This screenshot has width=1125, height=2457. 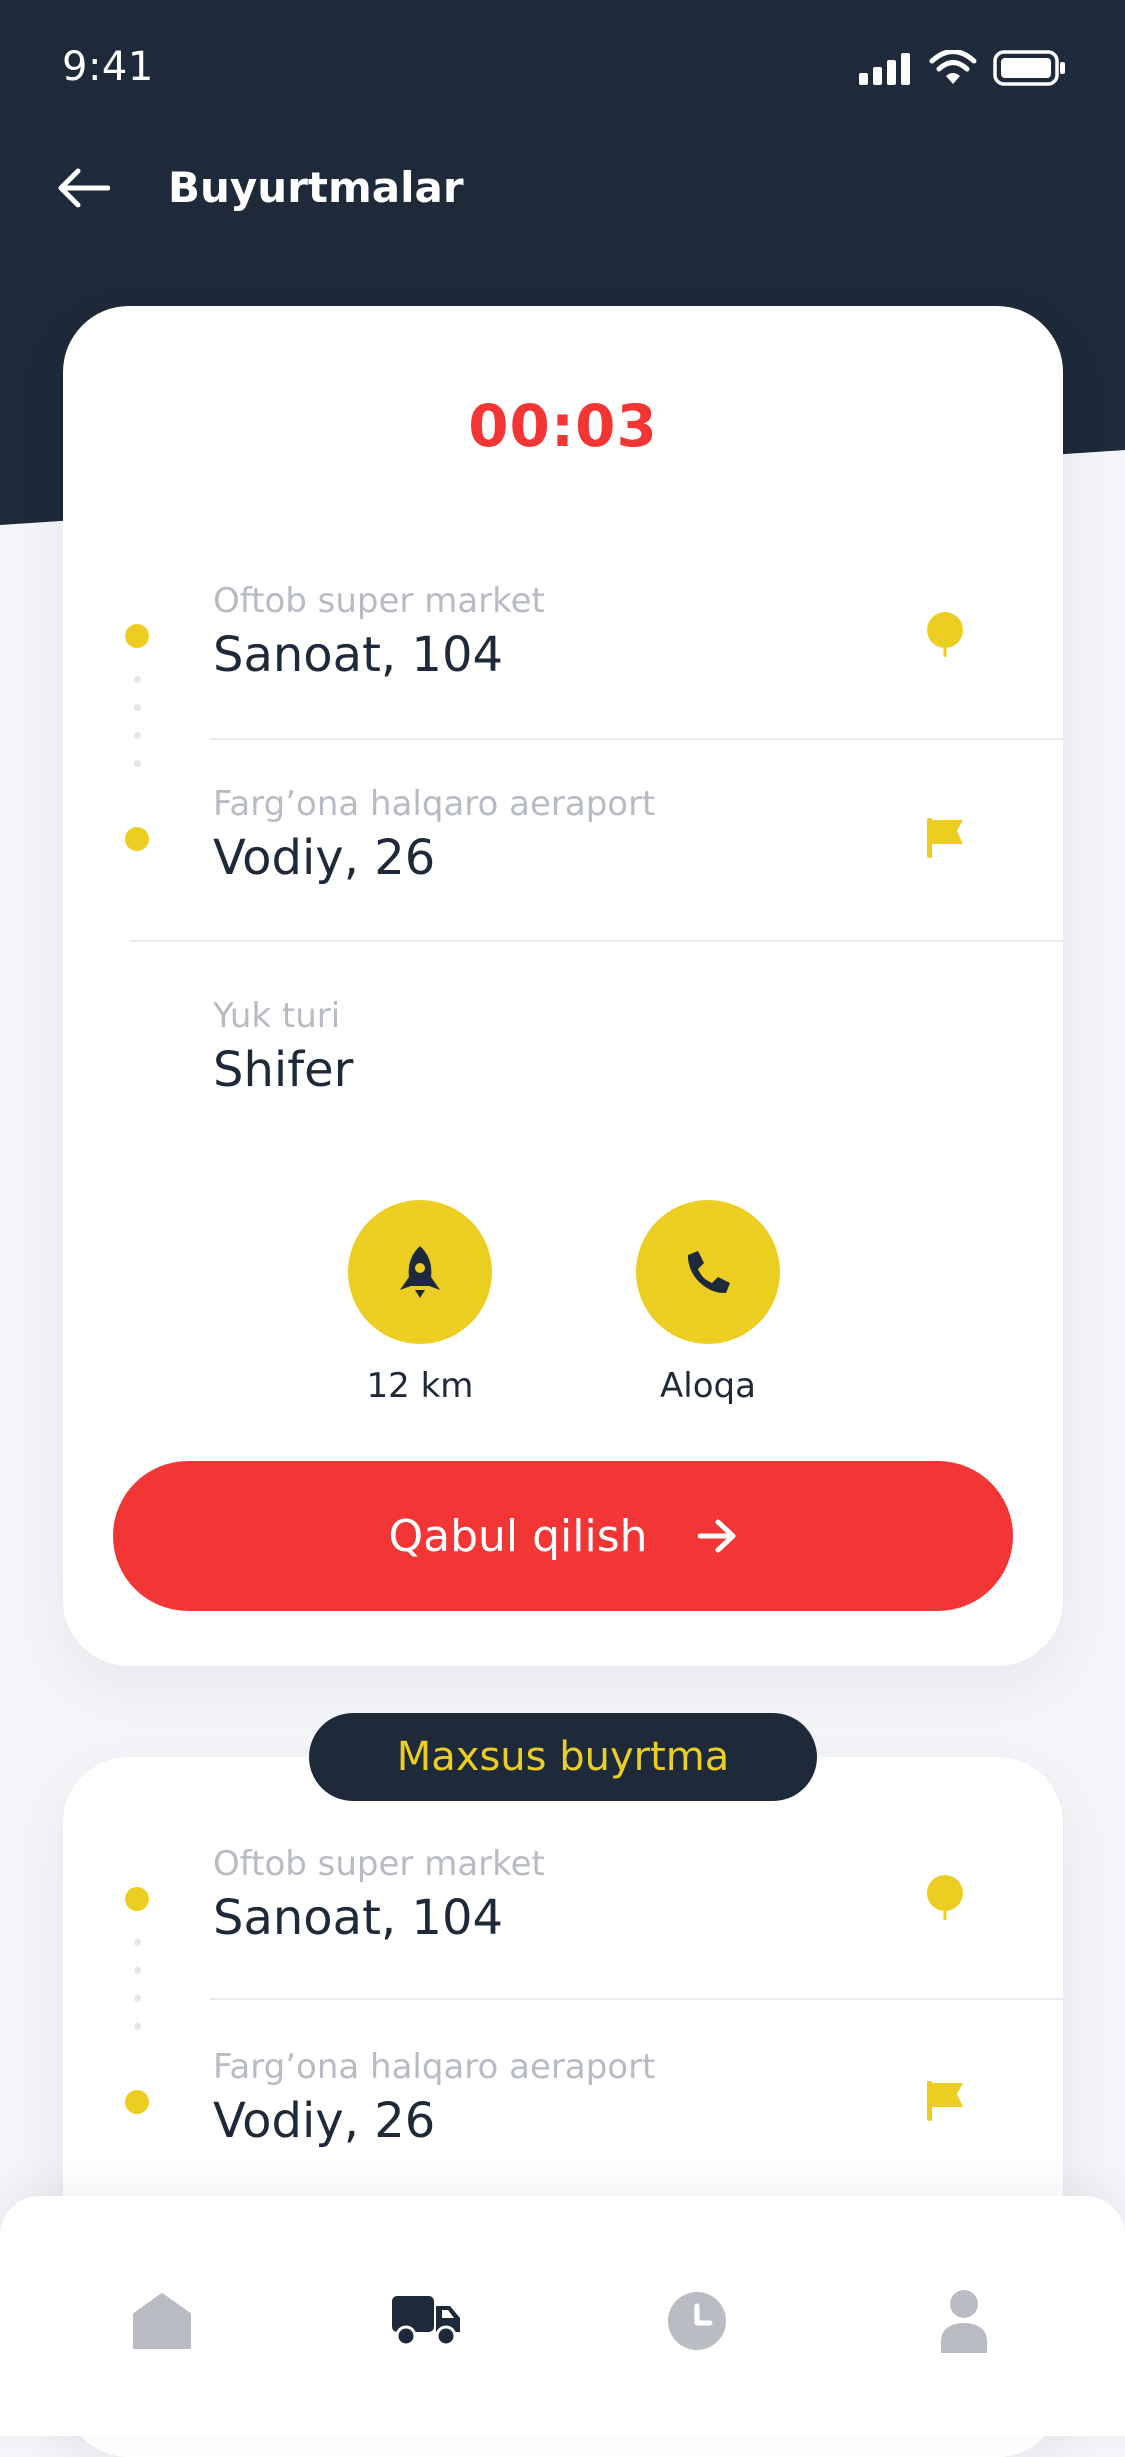 I want to click on special-dropoff-address: Vodiy, 26, so click(x=324, y=2121).